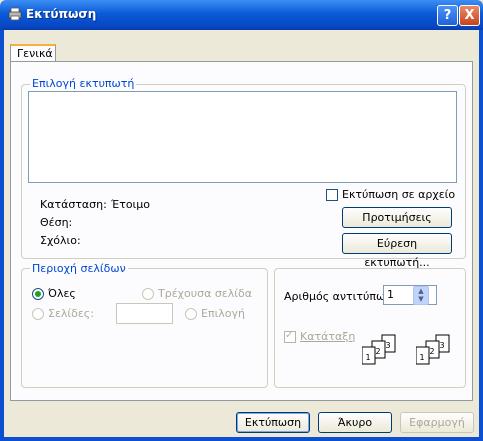 Image resolution: width=483 pixels, height=441 pixels. I want to click on pages-radio, so click(38, 314).